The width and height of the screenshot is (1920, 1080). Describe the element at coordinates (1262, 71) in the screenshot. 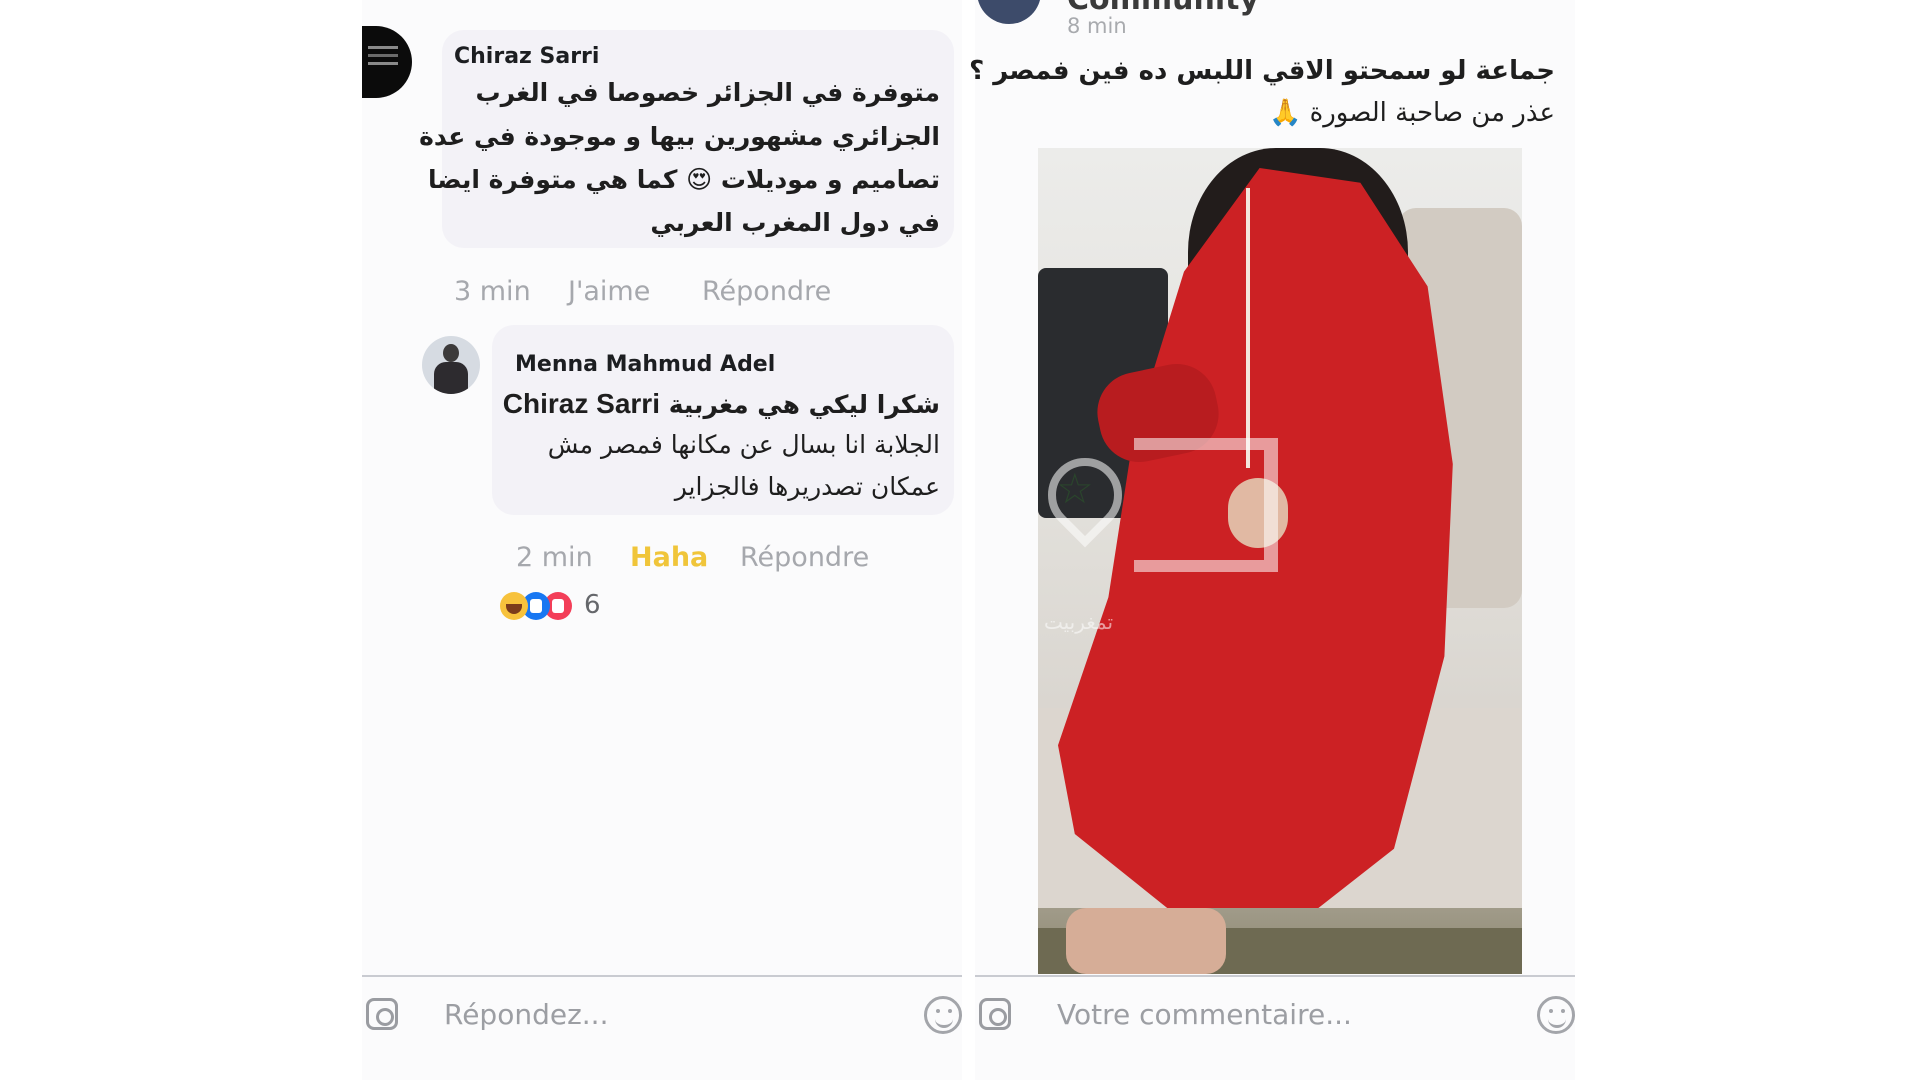

I see `post-line: جماعة لو سمحتو الاقي اللبس ده فين فمصر ؟` at that location.